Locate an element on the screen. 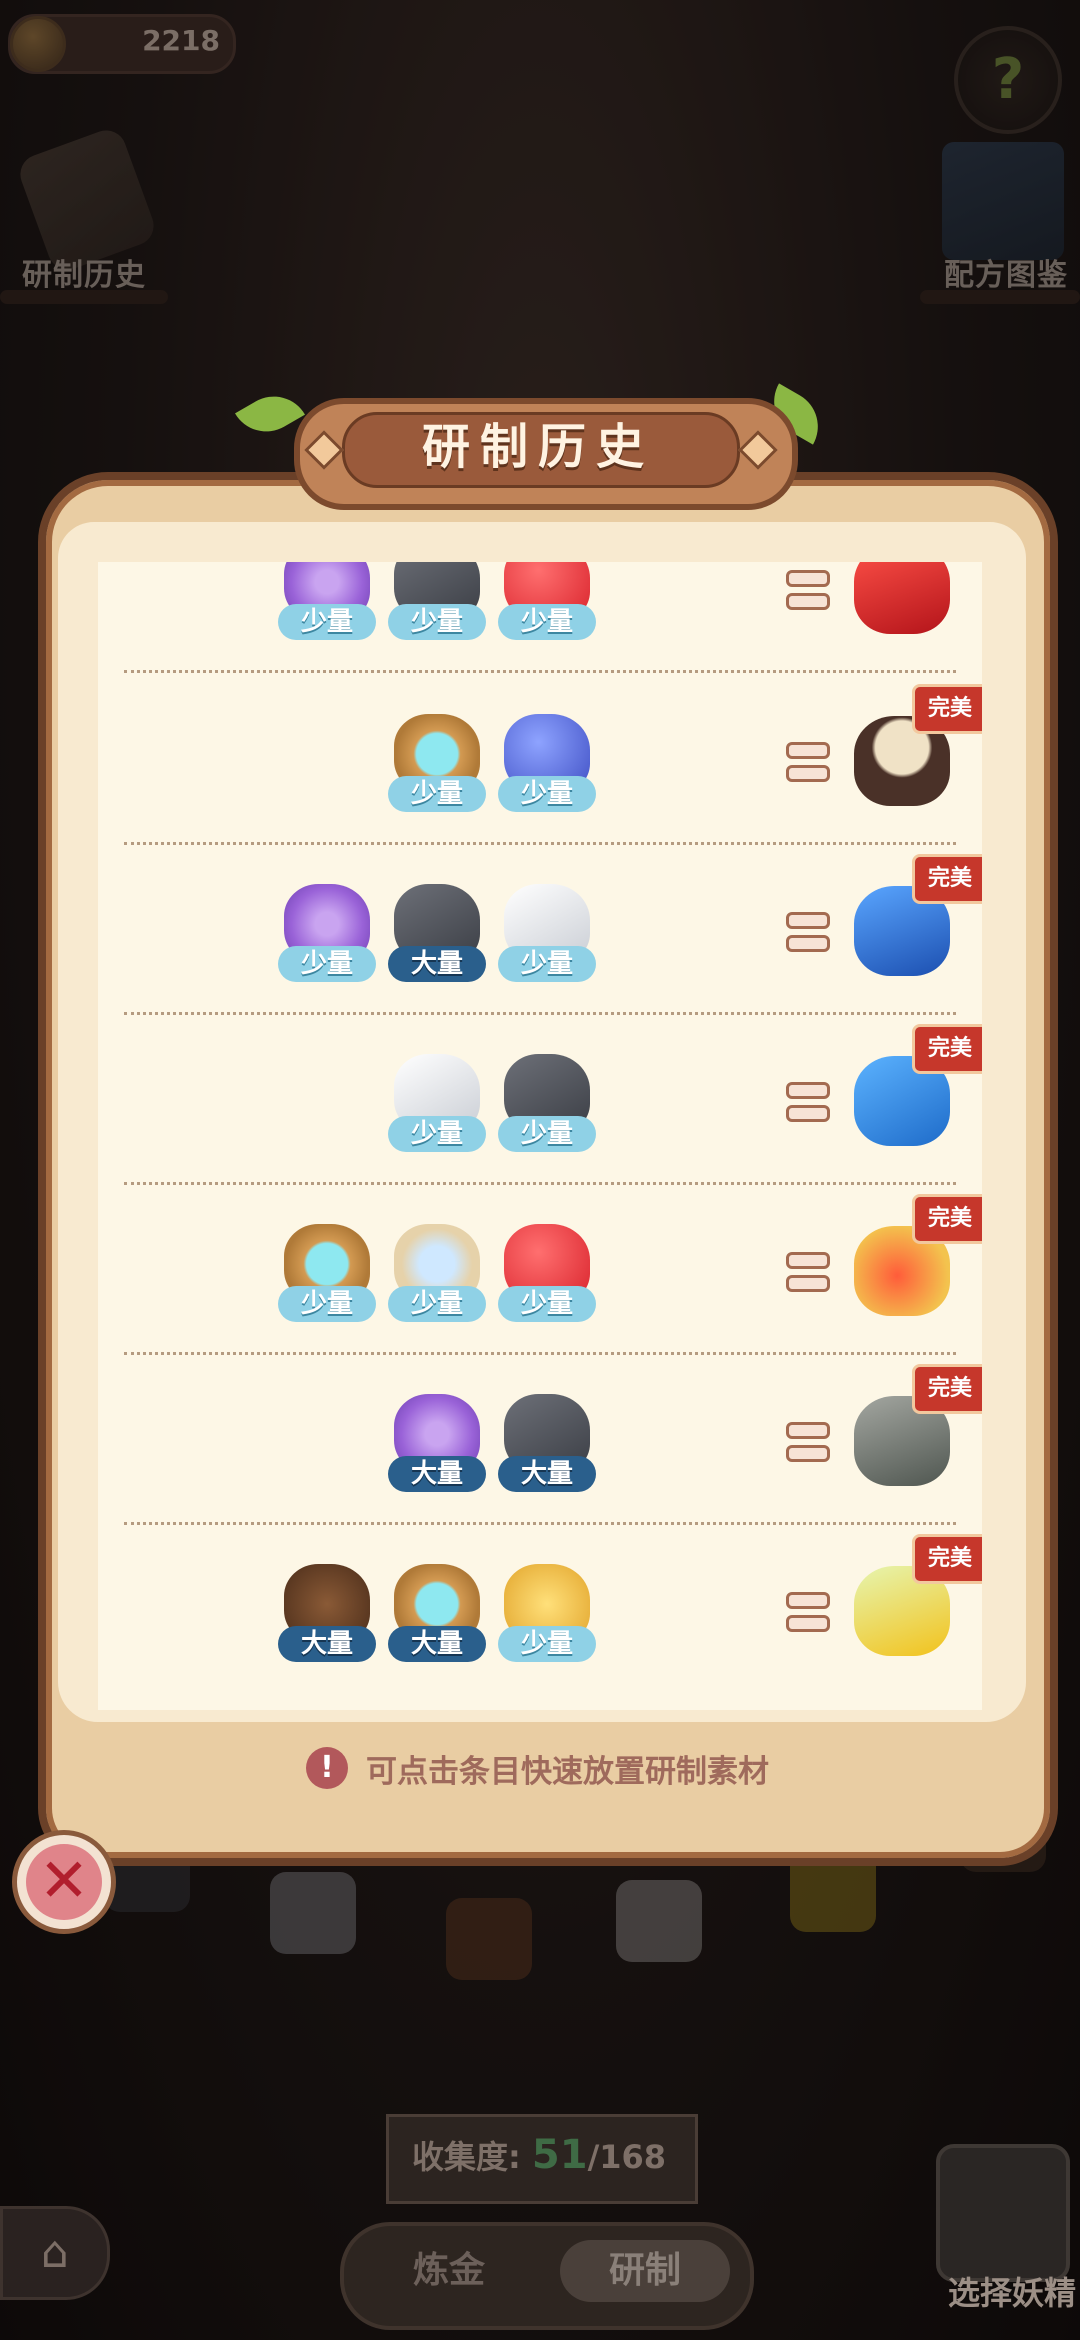 The image size is (1080, 2340). home-button: ⌂ is located at coordinates (55, 2253).